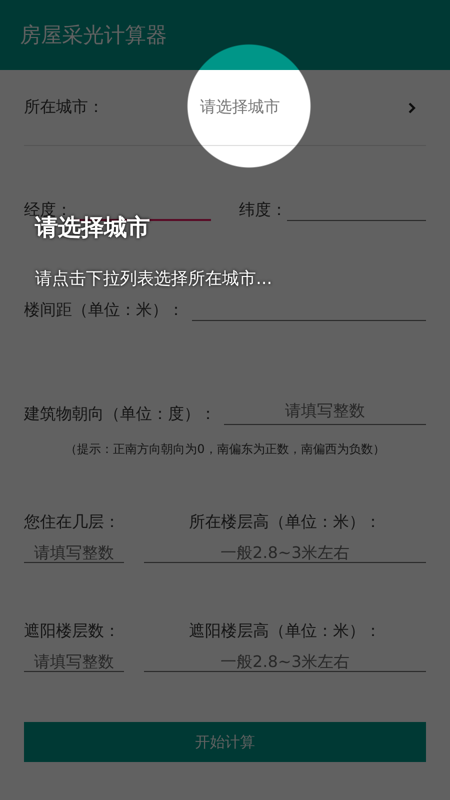 The width and height of the screenshot is (450, 800). I want to click on hint-text: （提示：正南方向朝向为0，南偏东为正数，南偏西为负数）, so click(225, 449).